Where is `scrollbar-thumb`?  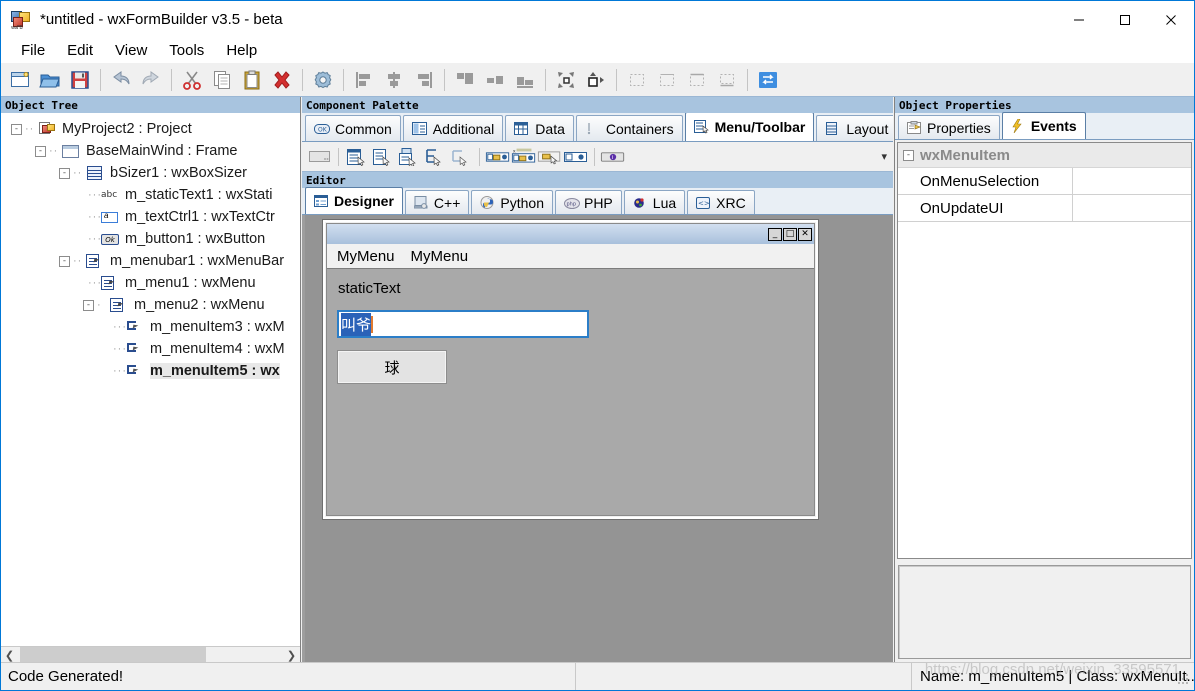
scrollbar-thumb is located at coordinates (113, 655).